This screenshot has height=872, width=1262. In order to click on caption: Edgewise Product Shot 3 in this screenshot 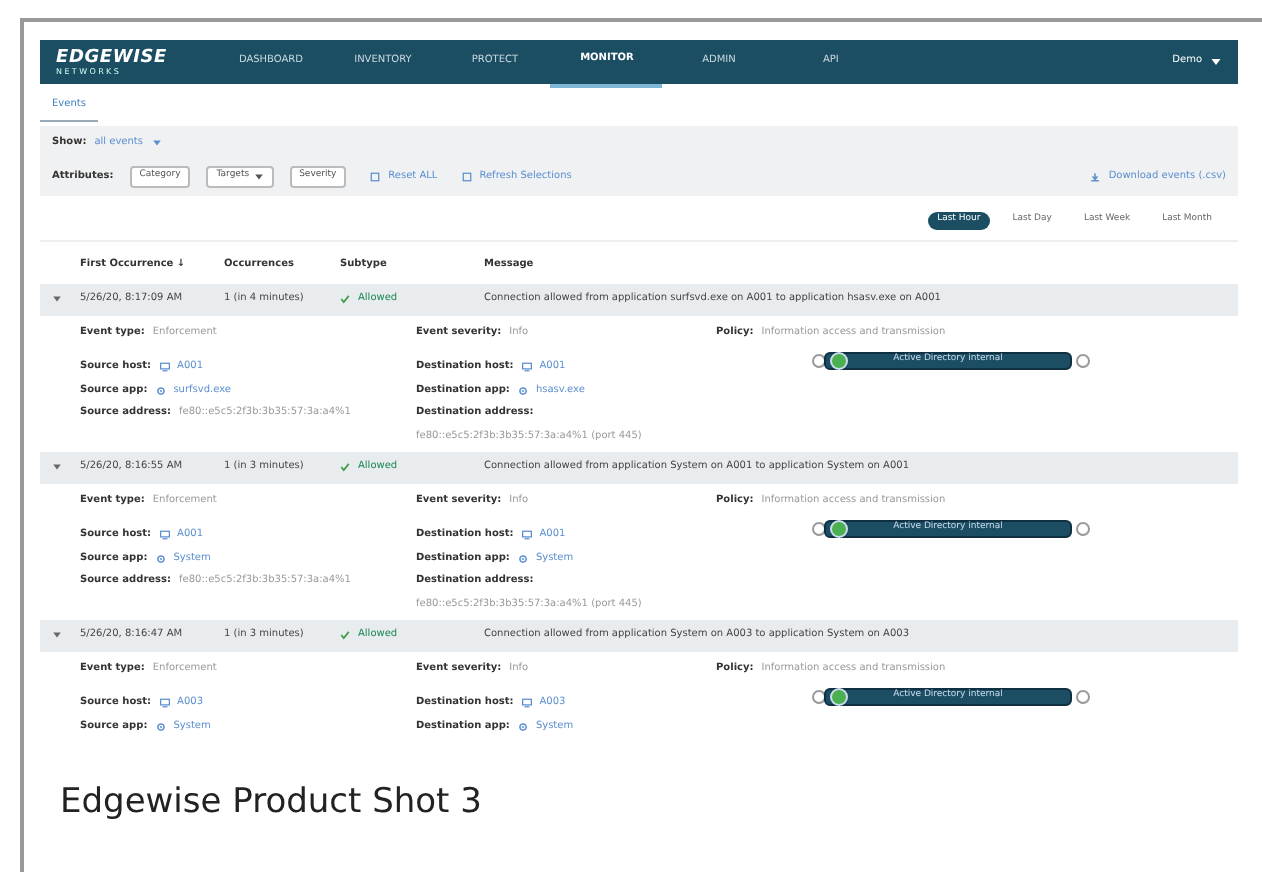, I will do `click(271, 803)`.